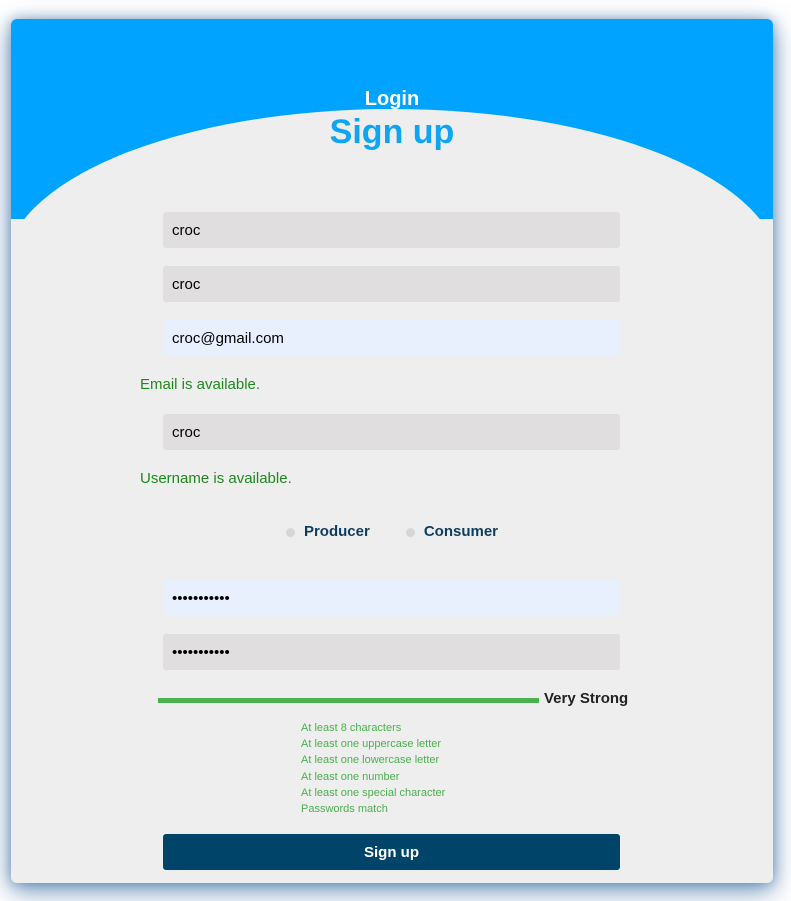 The height and width of the screenshot is (901, 791). What do you see at coordinates (391, 652) in the screenshot?
I see `confirm-password-field` at bounding box center [391, 652].